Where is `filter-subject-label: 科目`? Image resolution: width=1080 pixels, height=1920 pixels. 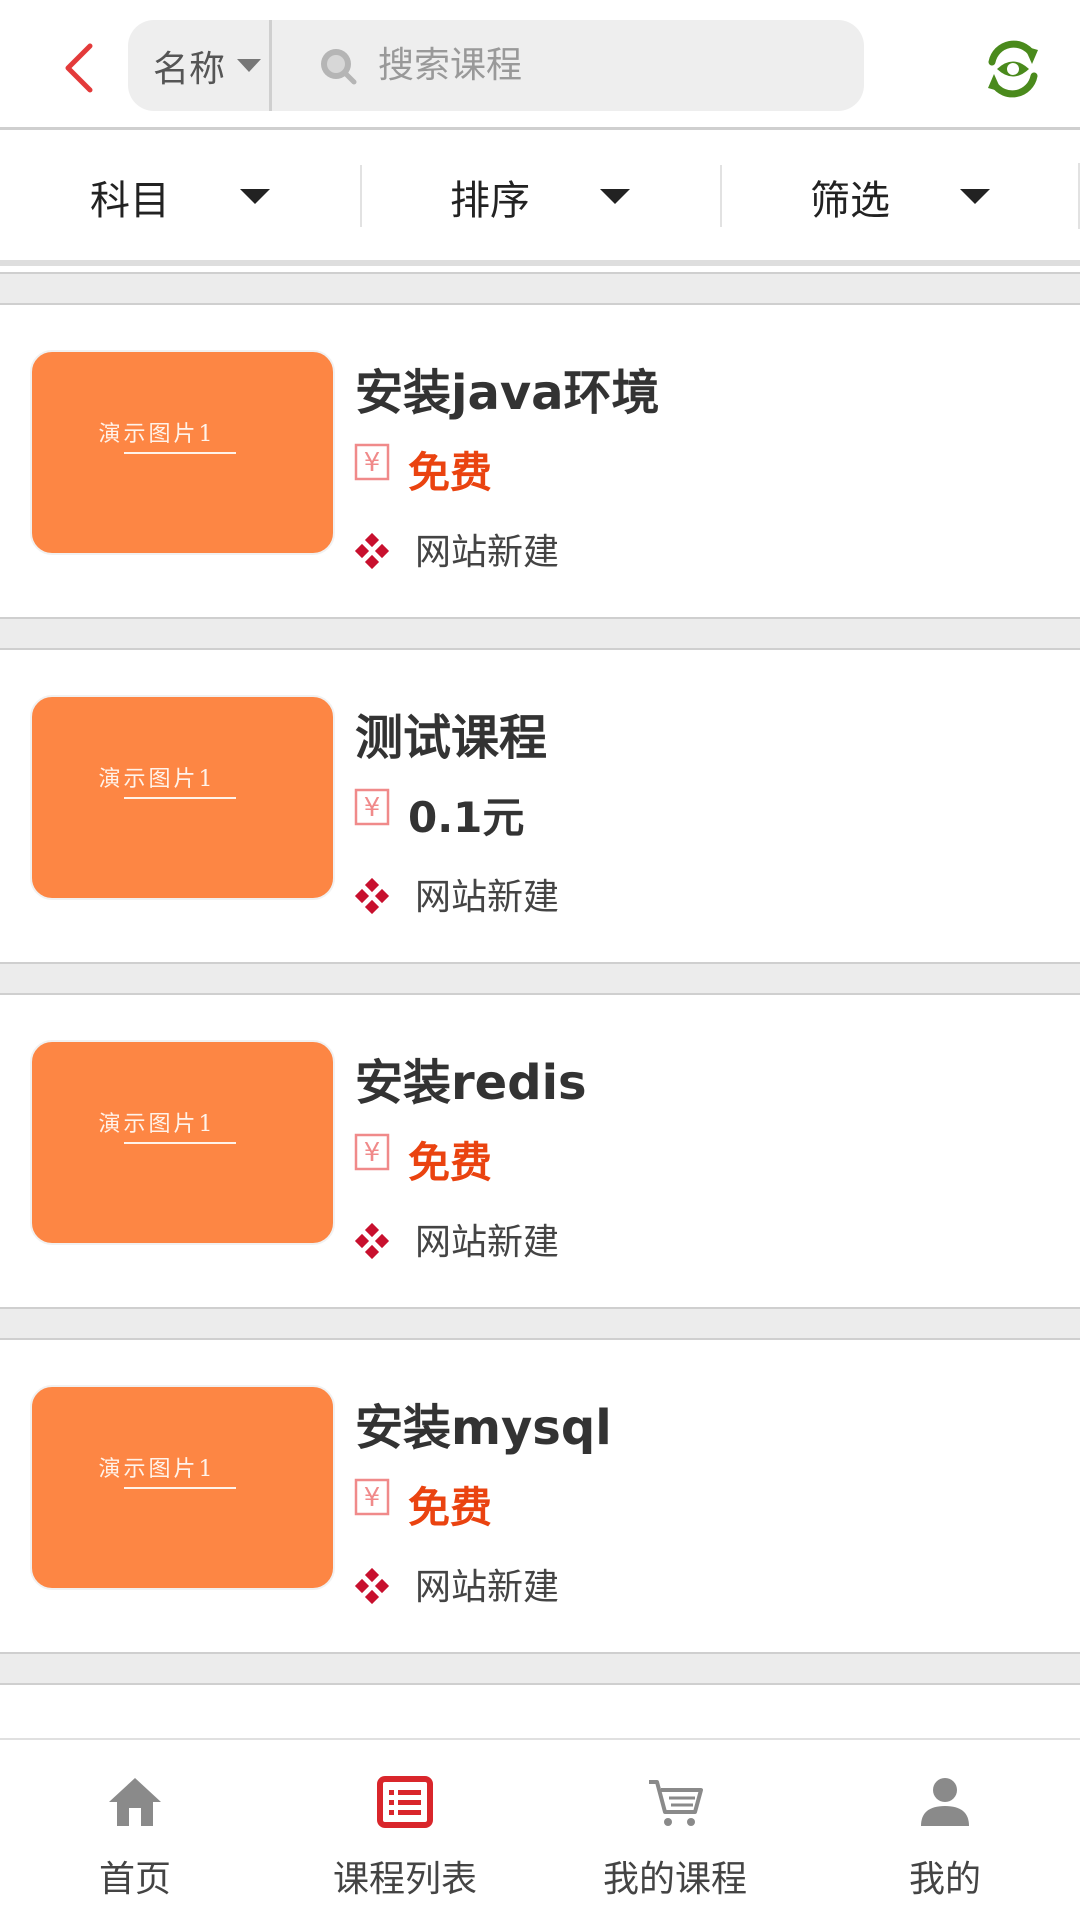 filter-subject-label: 科目 is located at coordinates (130, 200).